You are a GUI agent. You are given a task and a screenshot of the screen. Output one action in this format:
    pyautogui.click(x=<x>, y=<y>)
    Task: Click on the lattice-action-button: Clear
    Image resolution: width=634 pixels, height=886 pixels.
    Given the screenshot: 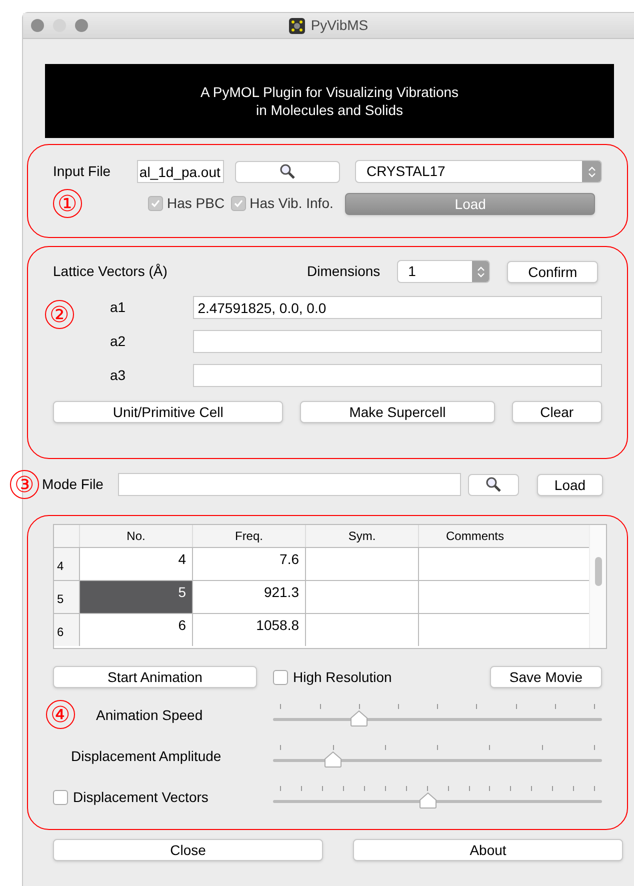 What is the action you would take?
    pyautogui.click(x=557, y=412)
    